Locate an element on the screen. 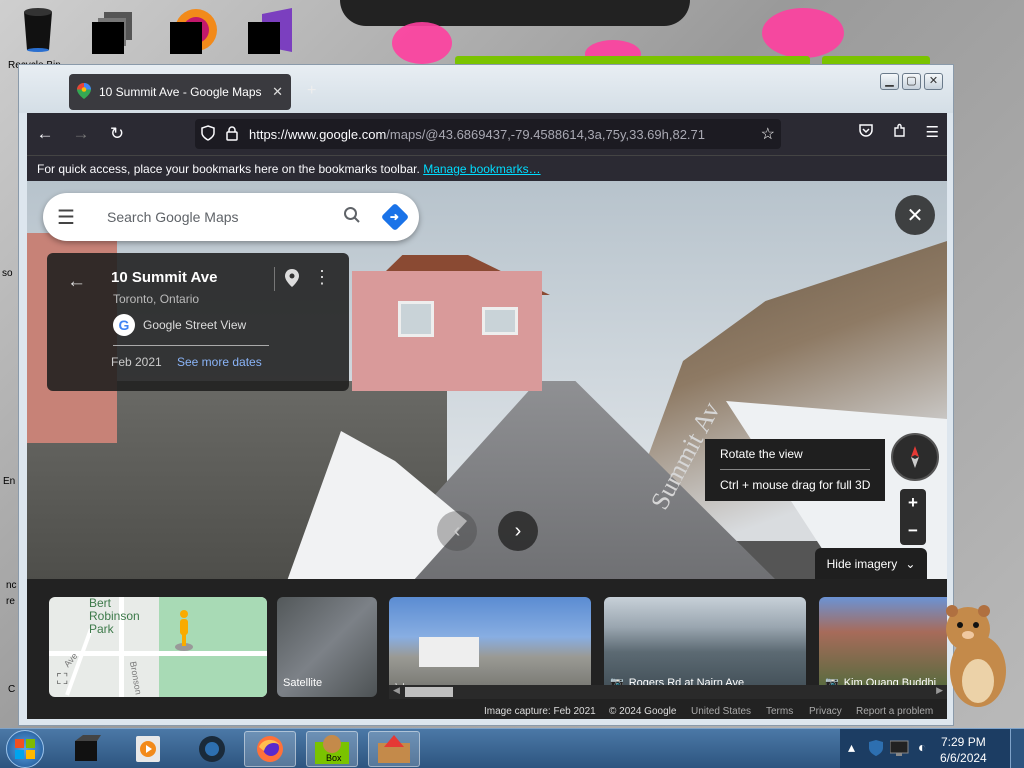  photo-thumbnail: 📷 Rogers Rd at Nairn Ave is located at coordinates (705, 647).